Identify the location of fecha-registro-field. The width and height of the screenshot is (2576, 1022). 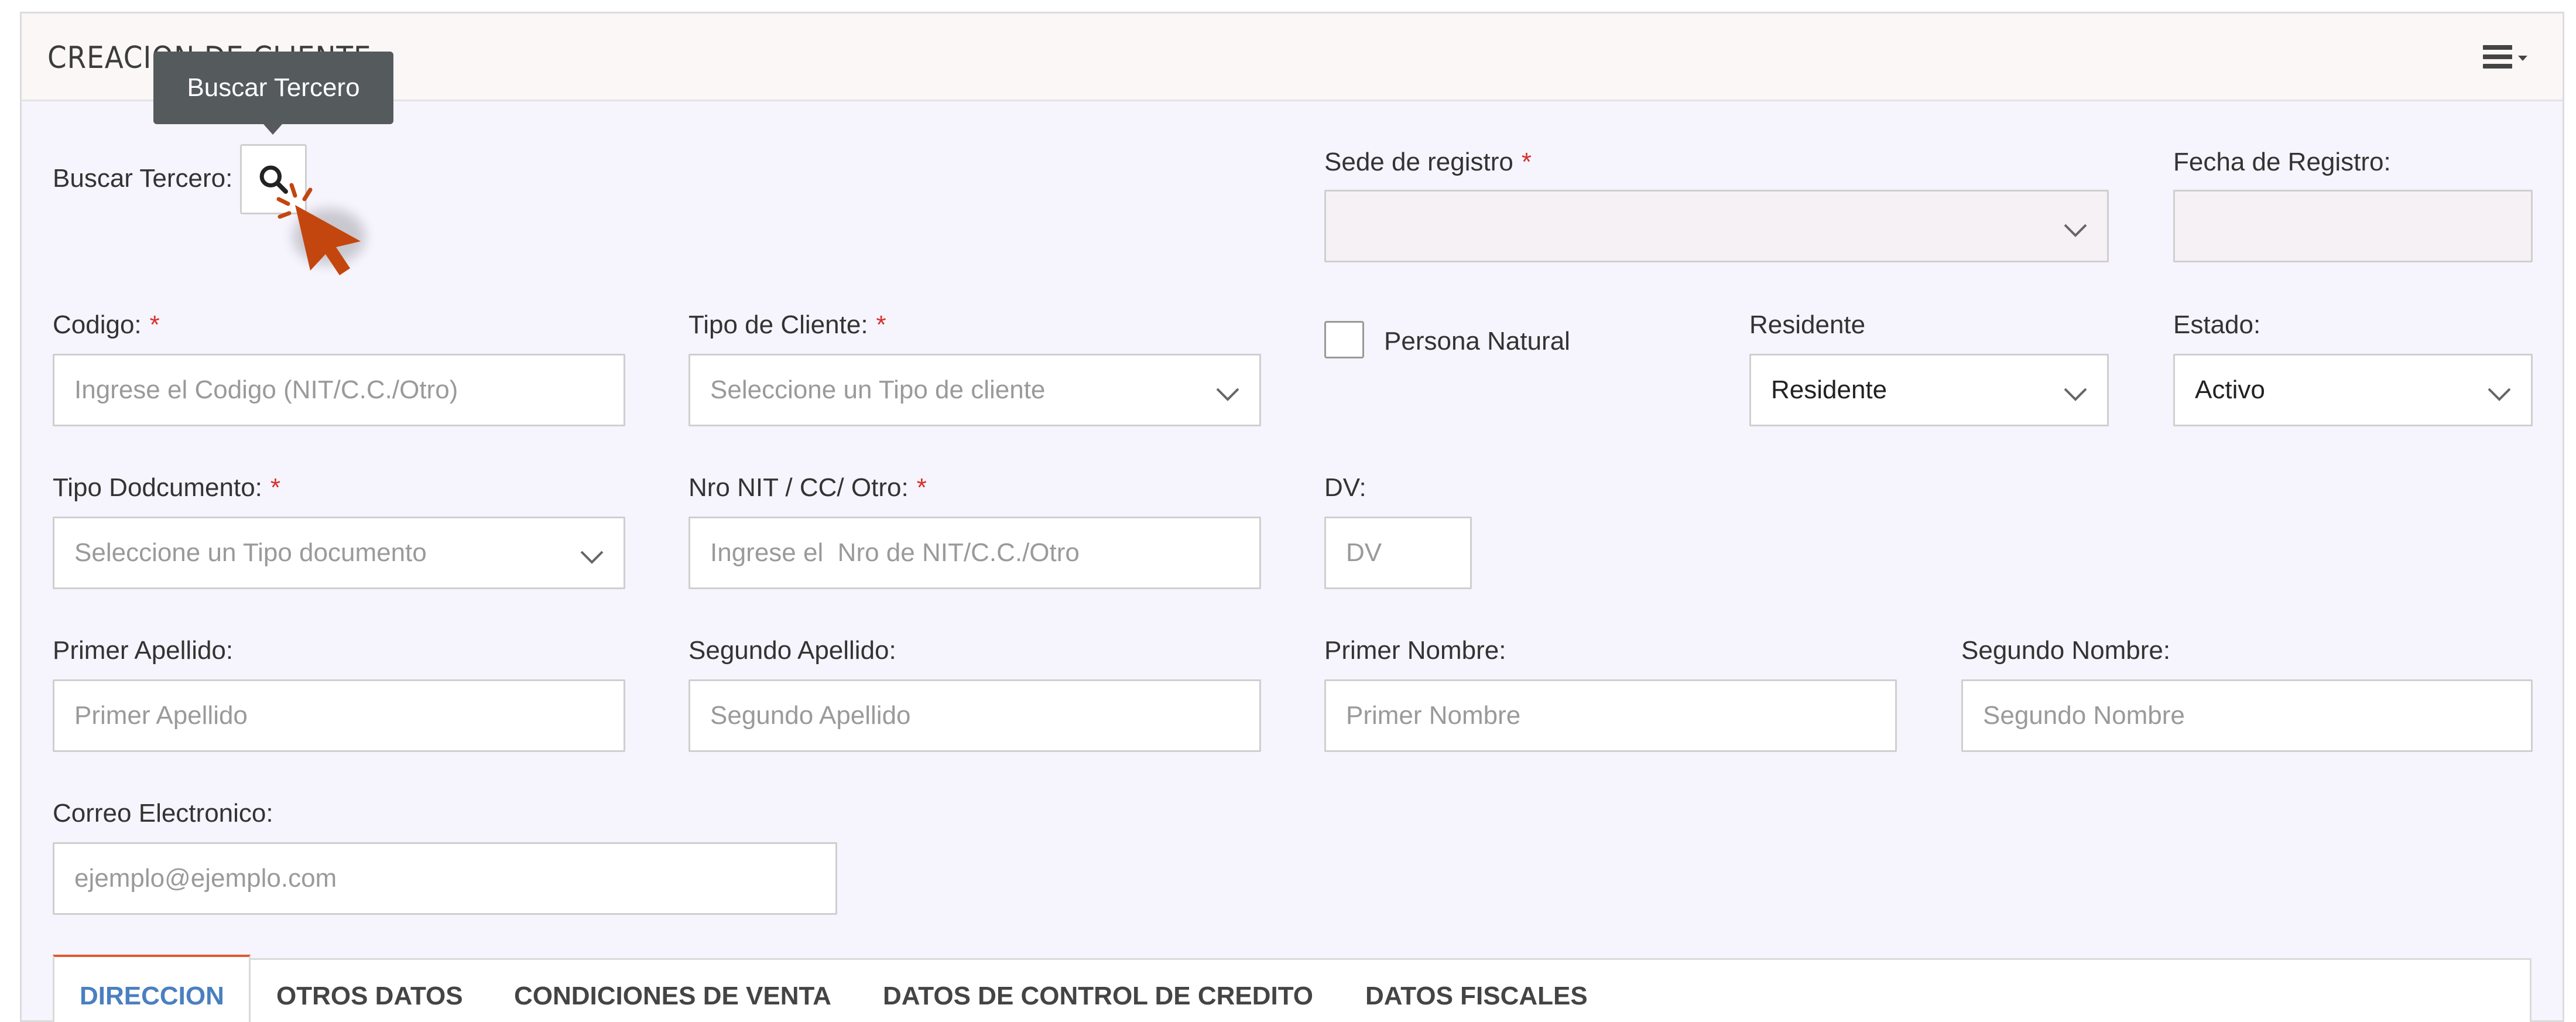
(2353, 226).